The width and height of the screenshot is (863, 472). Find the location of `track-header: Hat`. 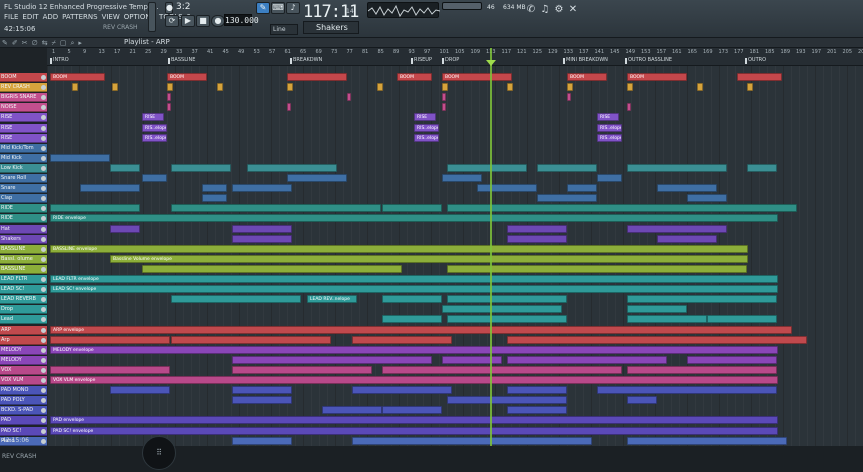

track-header: Hat is located at coordinates (23, 229).